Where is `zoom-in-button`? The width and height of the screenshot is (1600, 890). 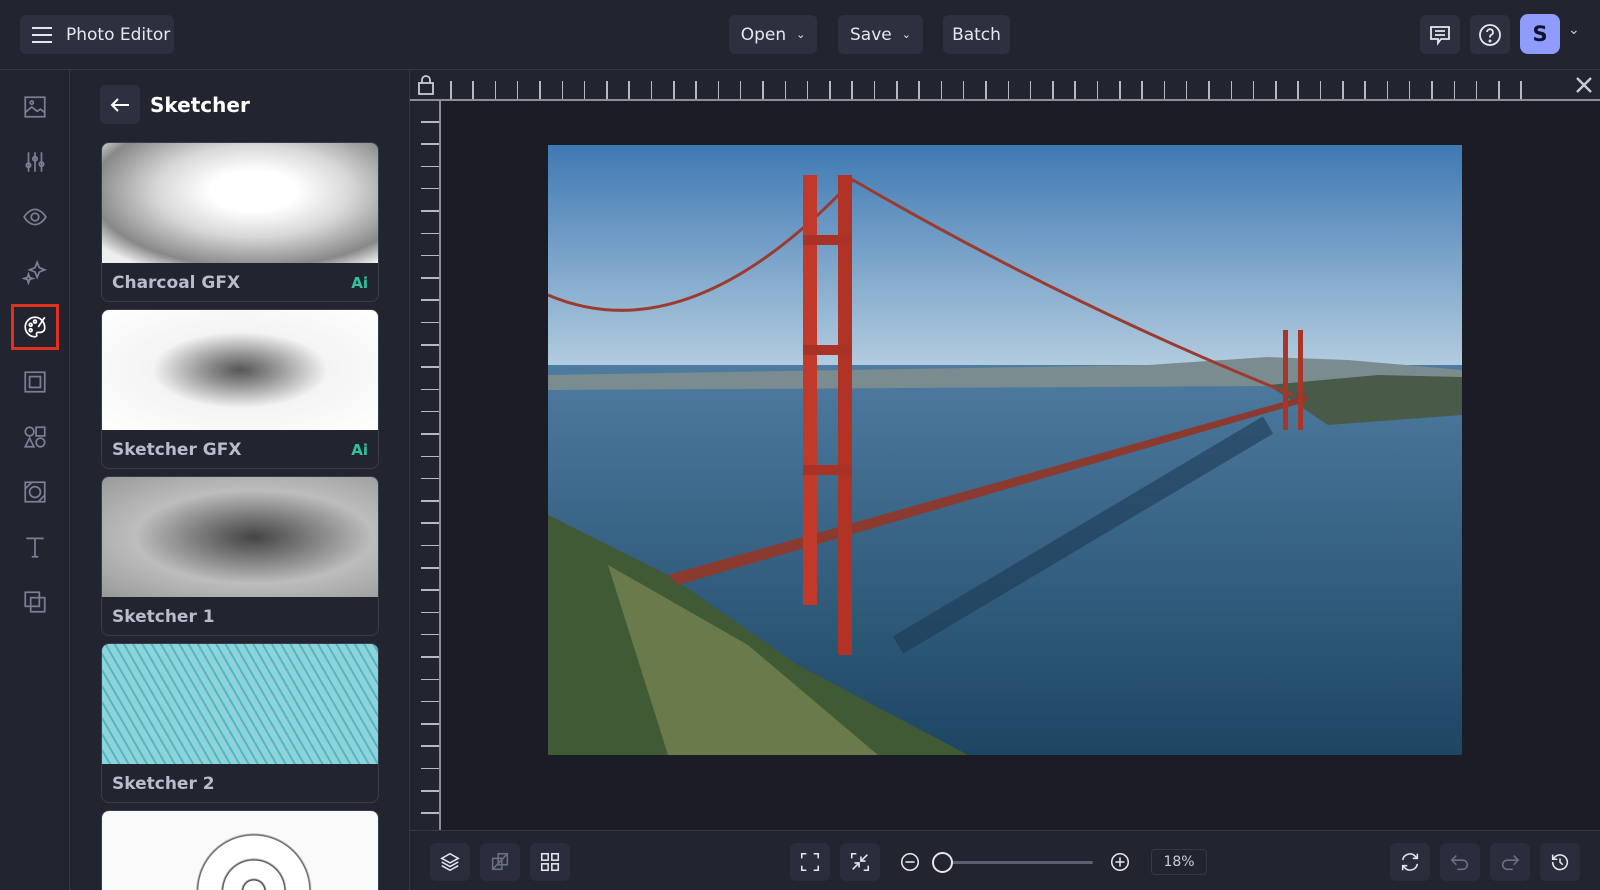
zoom-in-button is located at coordinates (1120, 862).